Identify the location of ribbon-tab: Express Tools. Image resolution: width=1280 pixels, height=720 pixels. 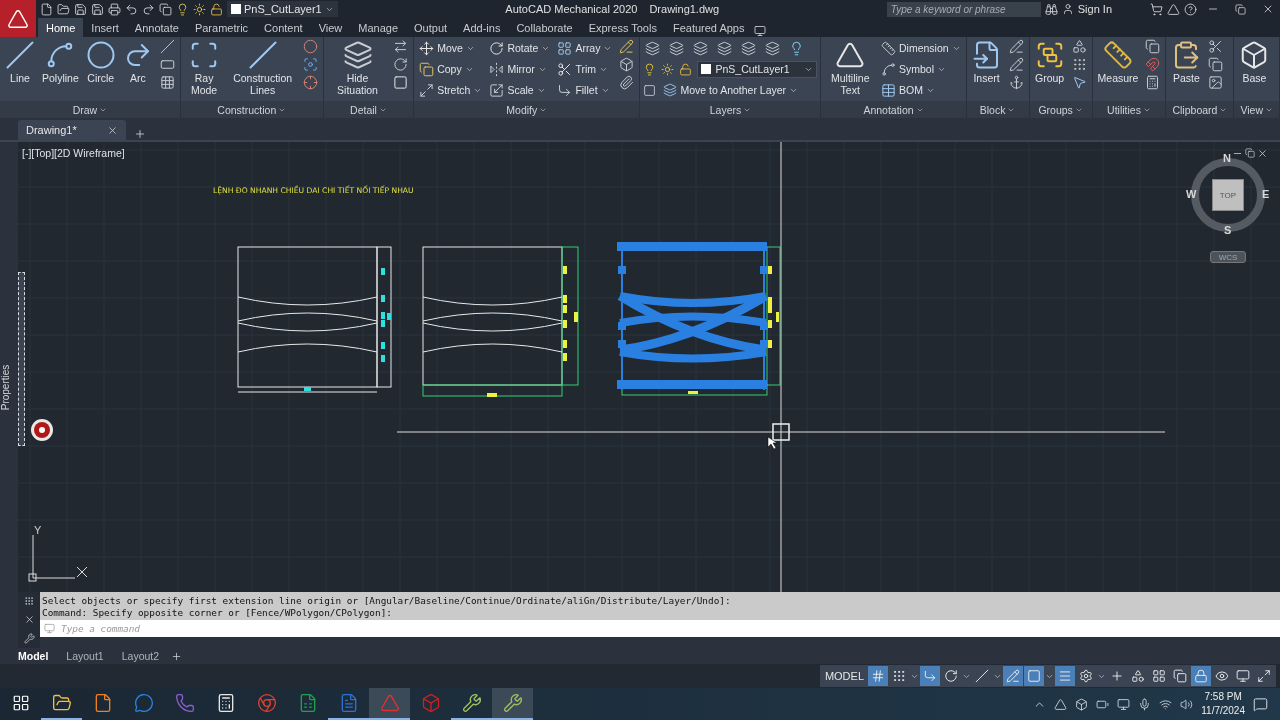
(622, 27).